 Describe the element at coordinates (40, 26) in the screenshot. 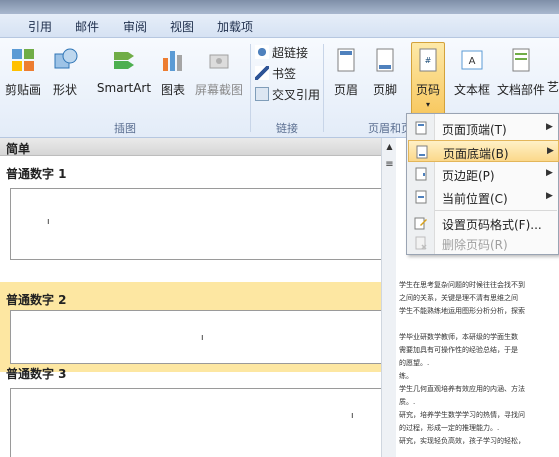

I see `tab-references: 引用` at that location.